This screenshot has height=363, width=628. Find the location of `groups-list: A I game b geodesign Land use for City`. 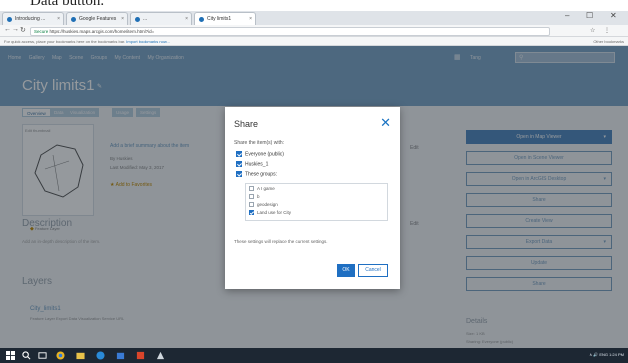

groups-list: A I game b geodesign Land use for City is located at coordinates (316, 202).